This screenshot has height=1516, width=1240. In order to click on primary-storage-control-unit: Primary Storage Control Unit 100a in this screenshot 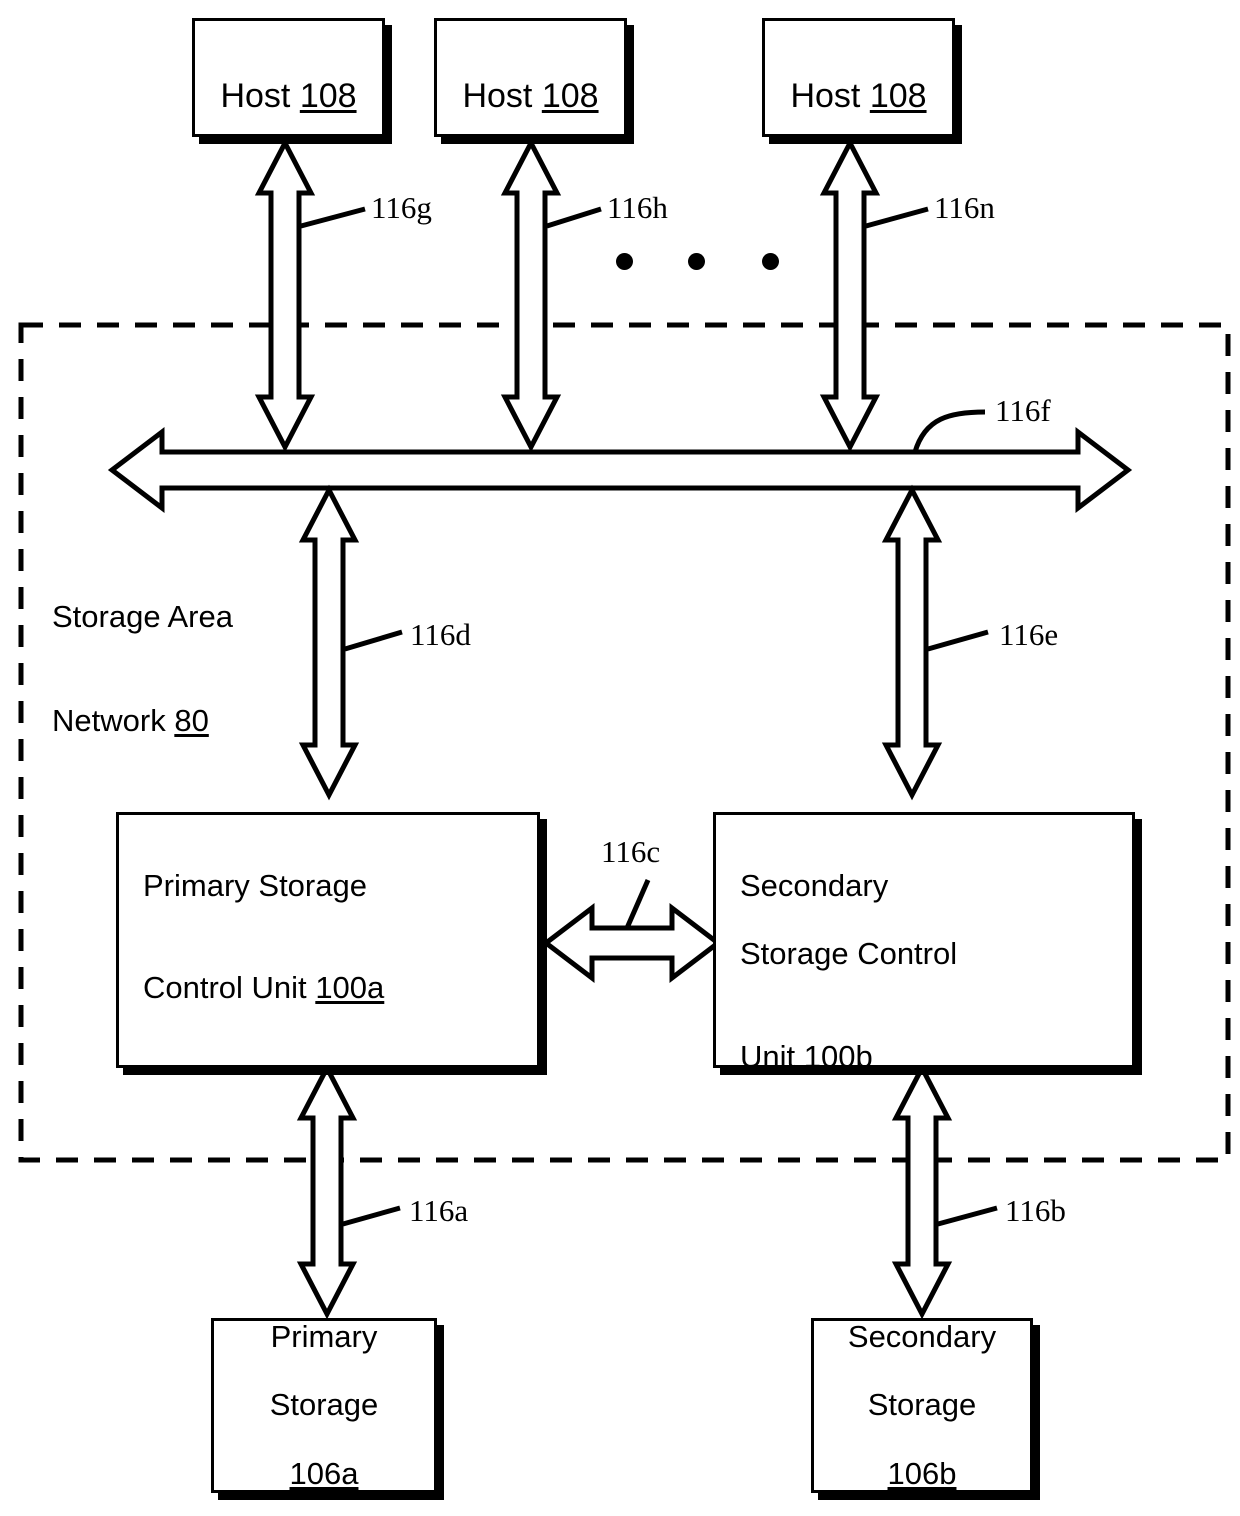, I will do `click(328, 940)`.